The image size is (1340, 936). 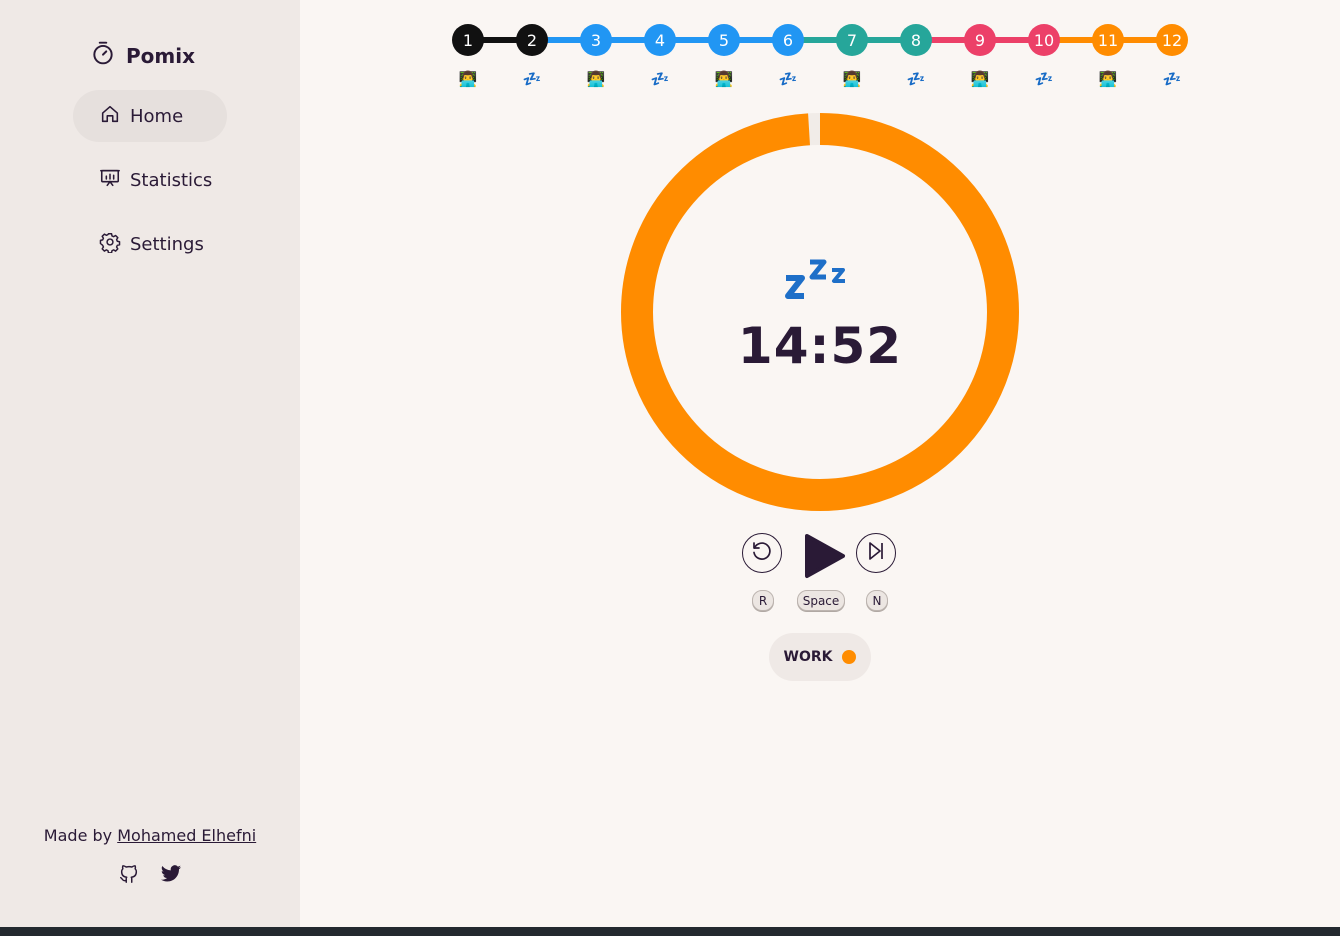 I want to click on reset-icon, so click(x=762, y=553).